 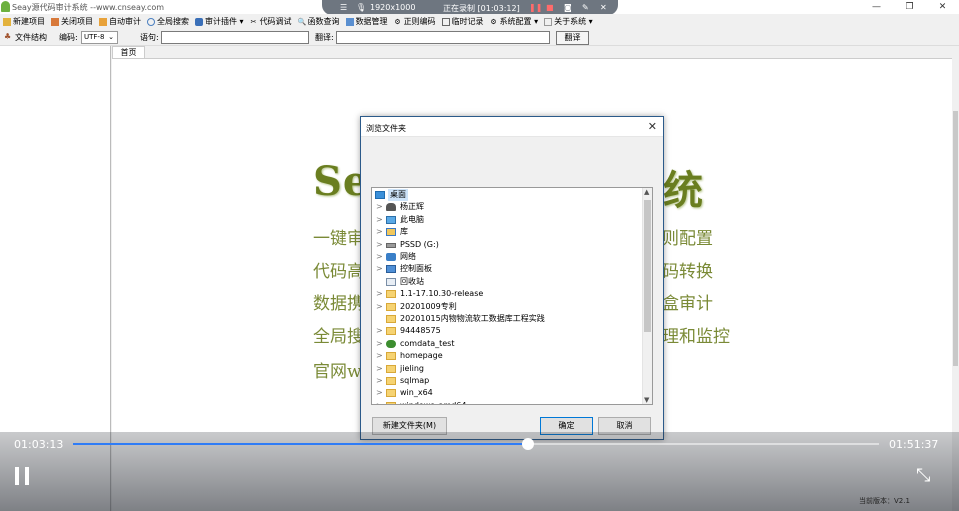 I want to click on folder-tree-item-label: PSSD (G:), so click(x=419, y=244).